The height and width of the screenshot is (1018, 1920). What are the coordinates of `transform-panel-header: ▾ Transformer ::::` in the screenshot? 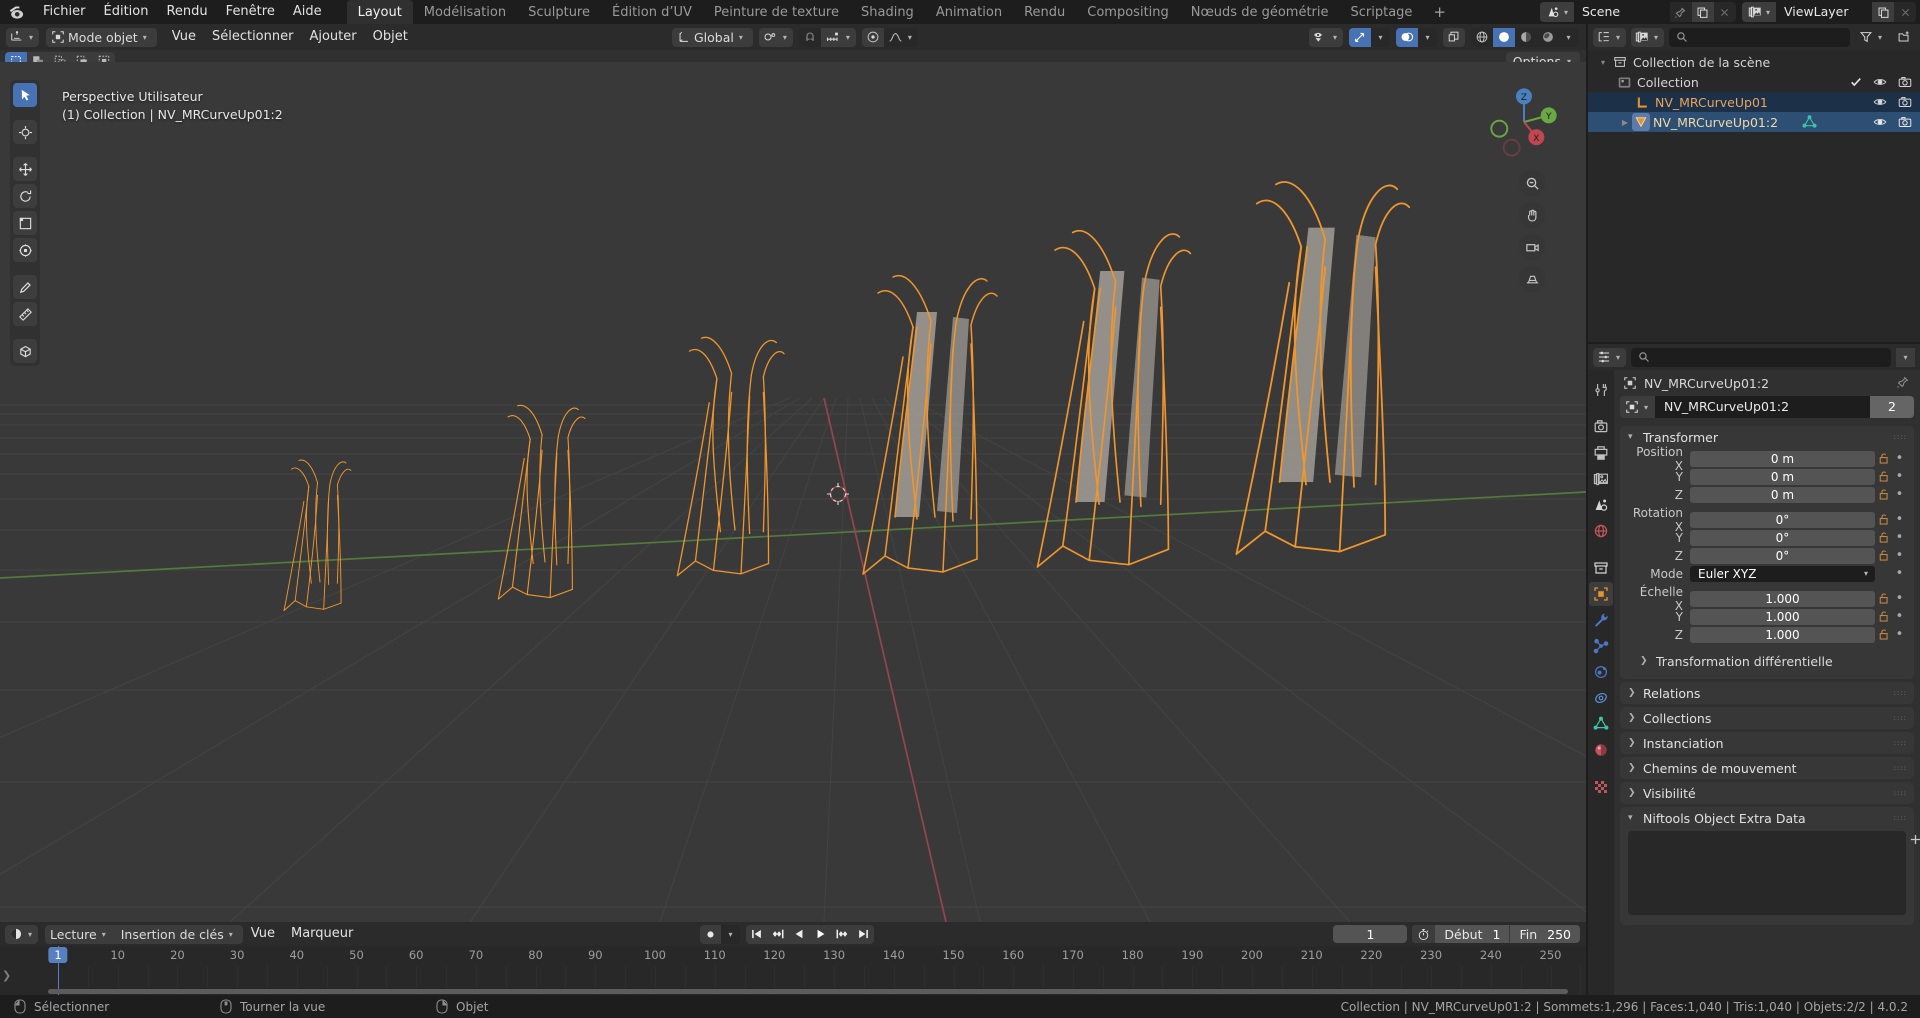 It's located at (1767, 437).